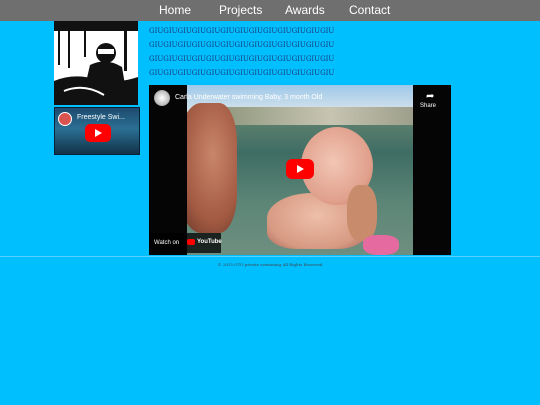  What do you see at coordinates (270, 10) in the screenshot?
I see `top-navigation-bar: Home Projects Awards Contact` at bounding box center [270, 10].